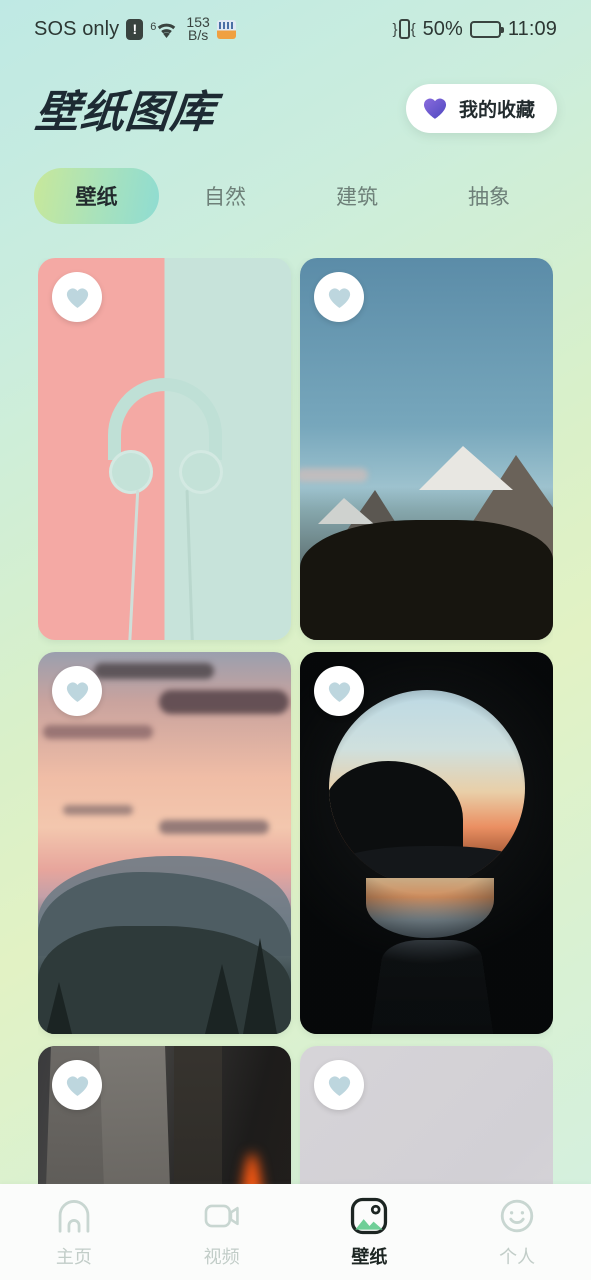  I want to click on wifi-icon: 6, so click(164, 29).